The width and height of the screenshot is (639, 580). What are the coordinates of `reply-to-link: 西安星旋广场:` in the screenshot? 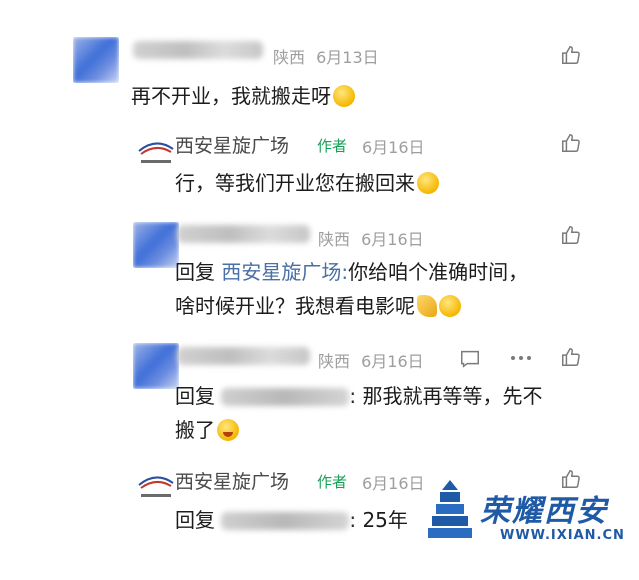 It's located at (284, 272).